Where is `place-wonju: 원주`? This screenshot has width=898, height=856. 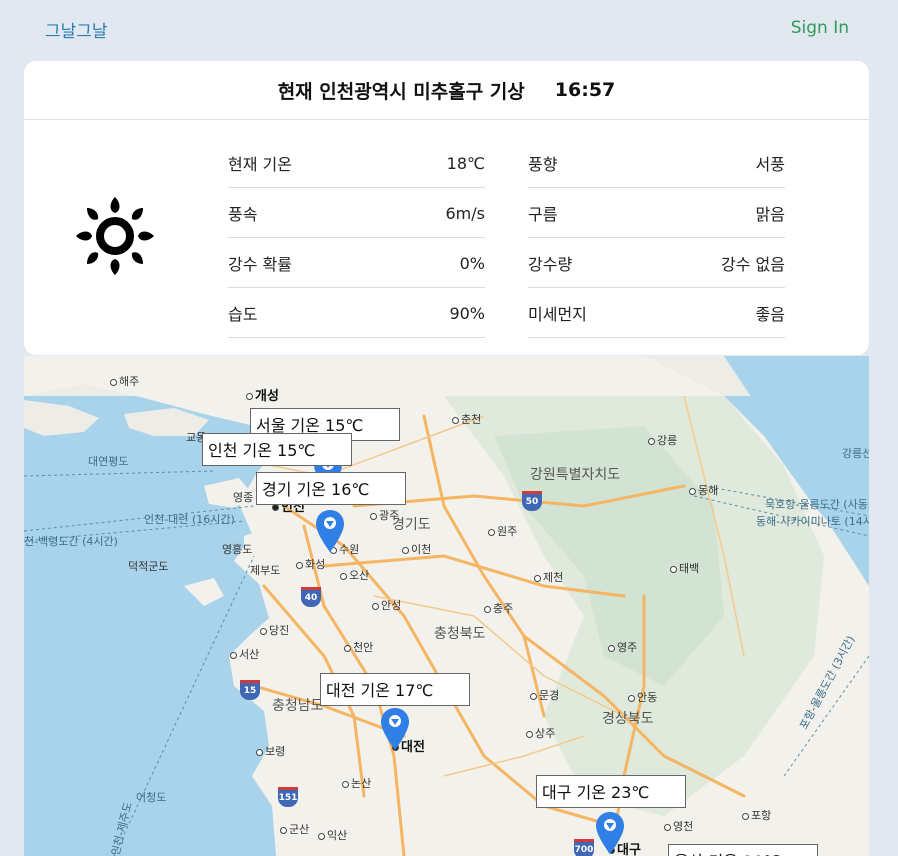 place-wonju: 원주 is located at coordinates (502, 531).